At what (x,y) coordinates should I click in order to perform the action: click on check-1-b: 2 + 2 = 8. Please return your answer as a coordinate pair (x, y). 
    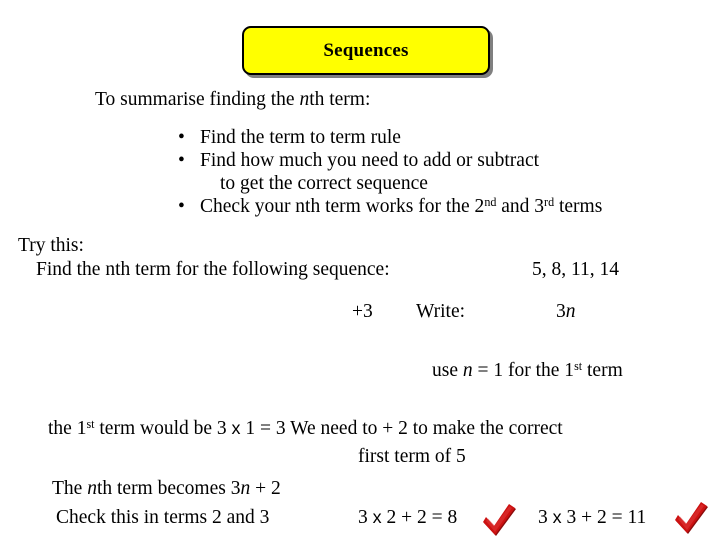
    Looking at the image, I should click on (419, 517).